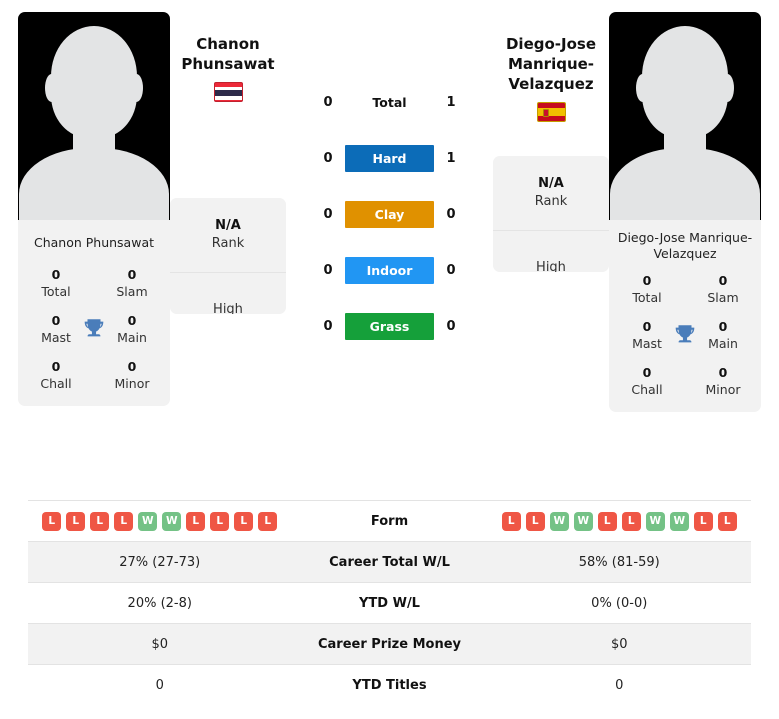 The height and width of the screenshot is (719, 779). I want to click on avatar-ear-left, so click(642, 88).